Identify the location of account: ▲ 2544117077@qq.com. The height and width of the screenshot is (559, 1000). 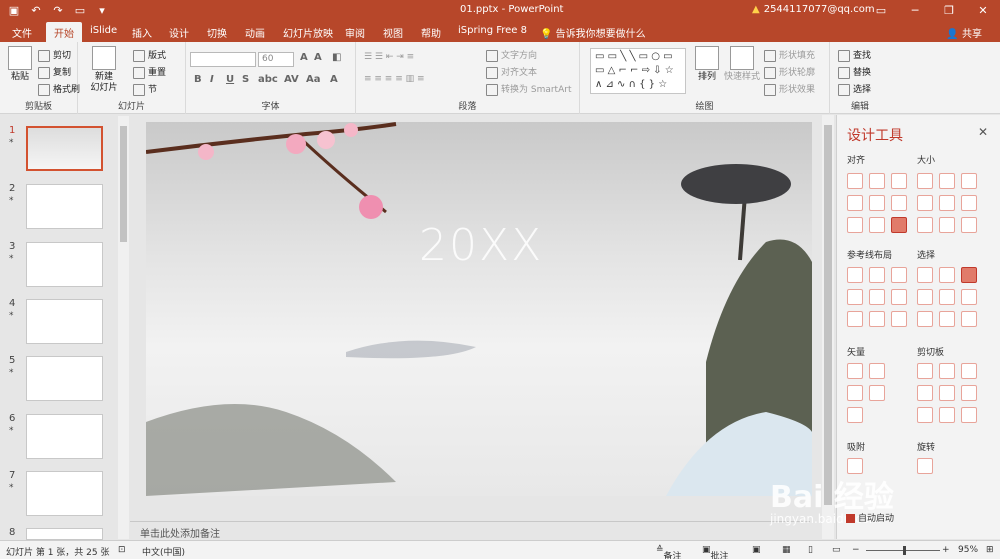
(813, 9).